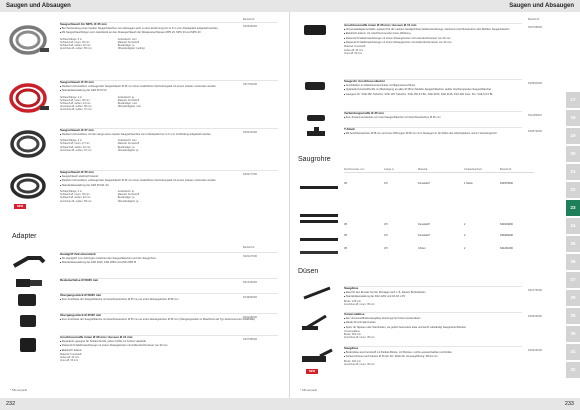  Describe the element at coordinates (29, 145) in the screenshot. I see `hose-black-image` at that location.